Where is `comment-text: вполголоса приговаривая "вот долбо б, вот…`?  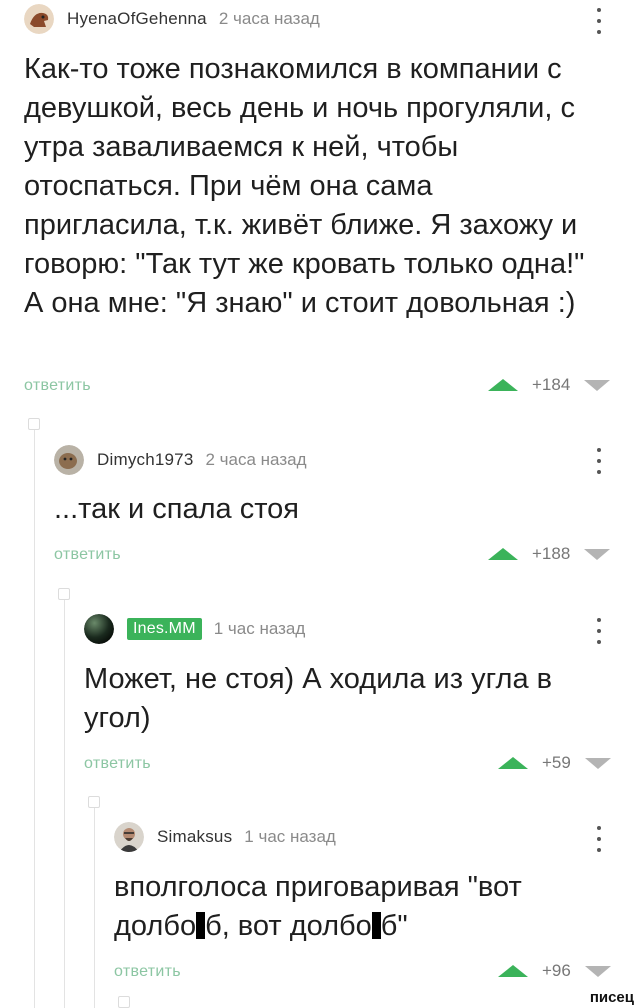
comment-text: вполголоса приговаривая "вот долбо б, вот… is located at coordinates (354, 907).